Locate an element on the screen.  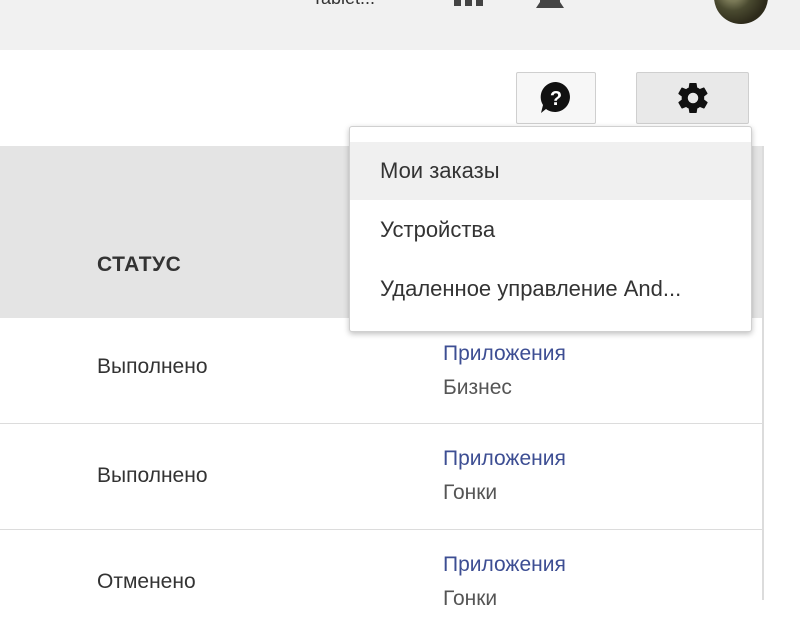
menu-item-my-orders: Мои заказы is located at coordinates (550, 171).